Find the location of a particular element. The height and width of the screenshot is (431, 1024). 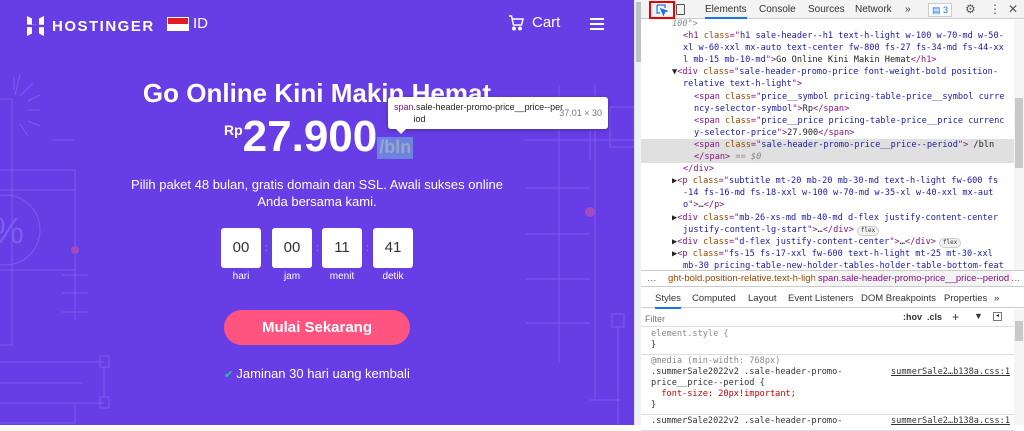

countdown-seconds: 41 detik is located at coordinates (393, 255).